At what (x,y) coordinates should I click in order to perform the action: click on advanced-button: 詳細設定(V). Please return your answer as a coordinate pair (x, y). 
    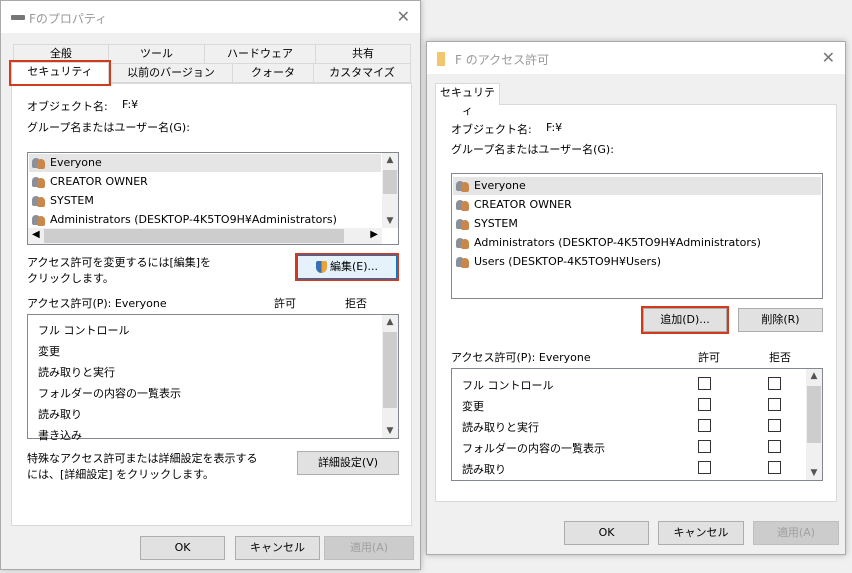
    Looking at the image, I should click on (348, 463).